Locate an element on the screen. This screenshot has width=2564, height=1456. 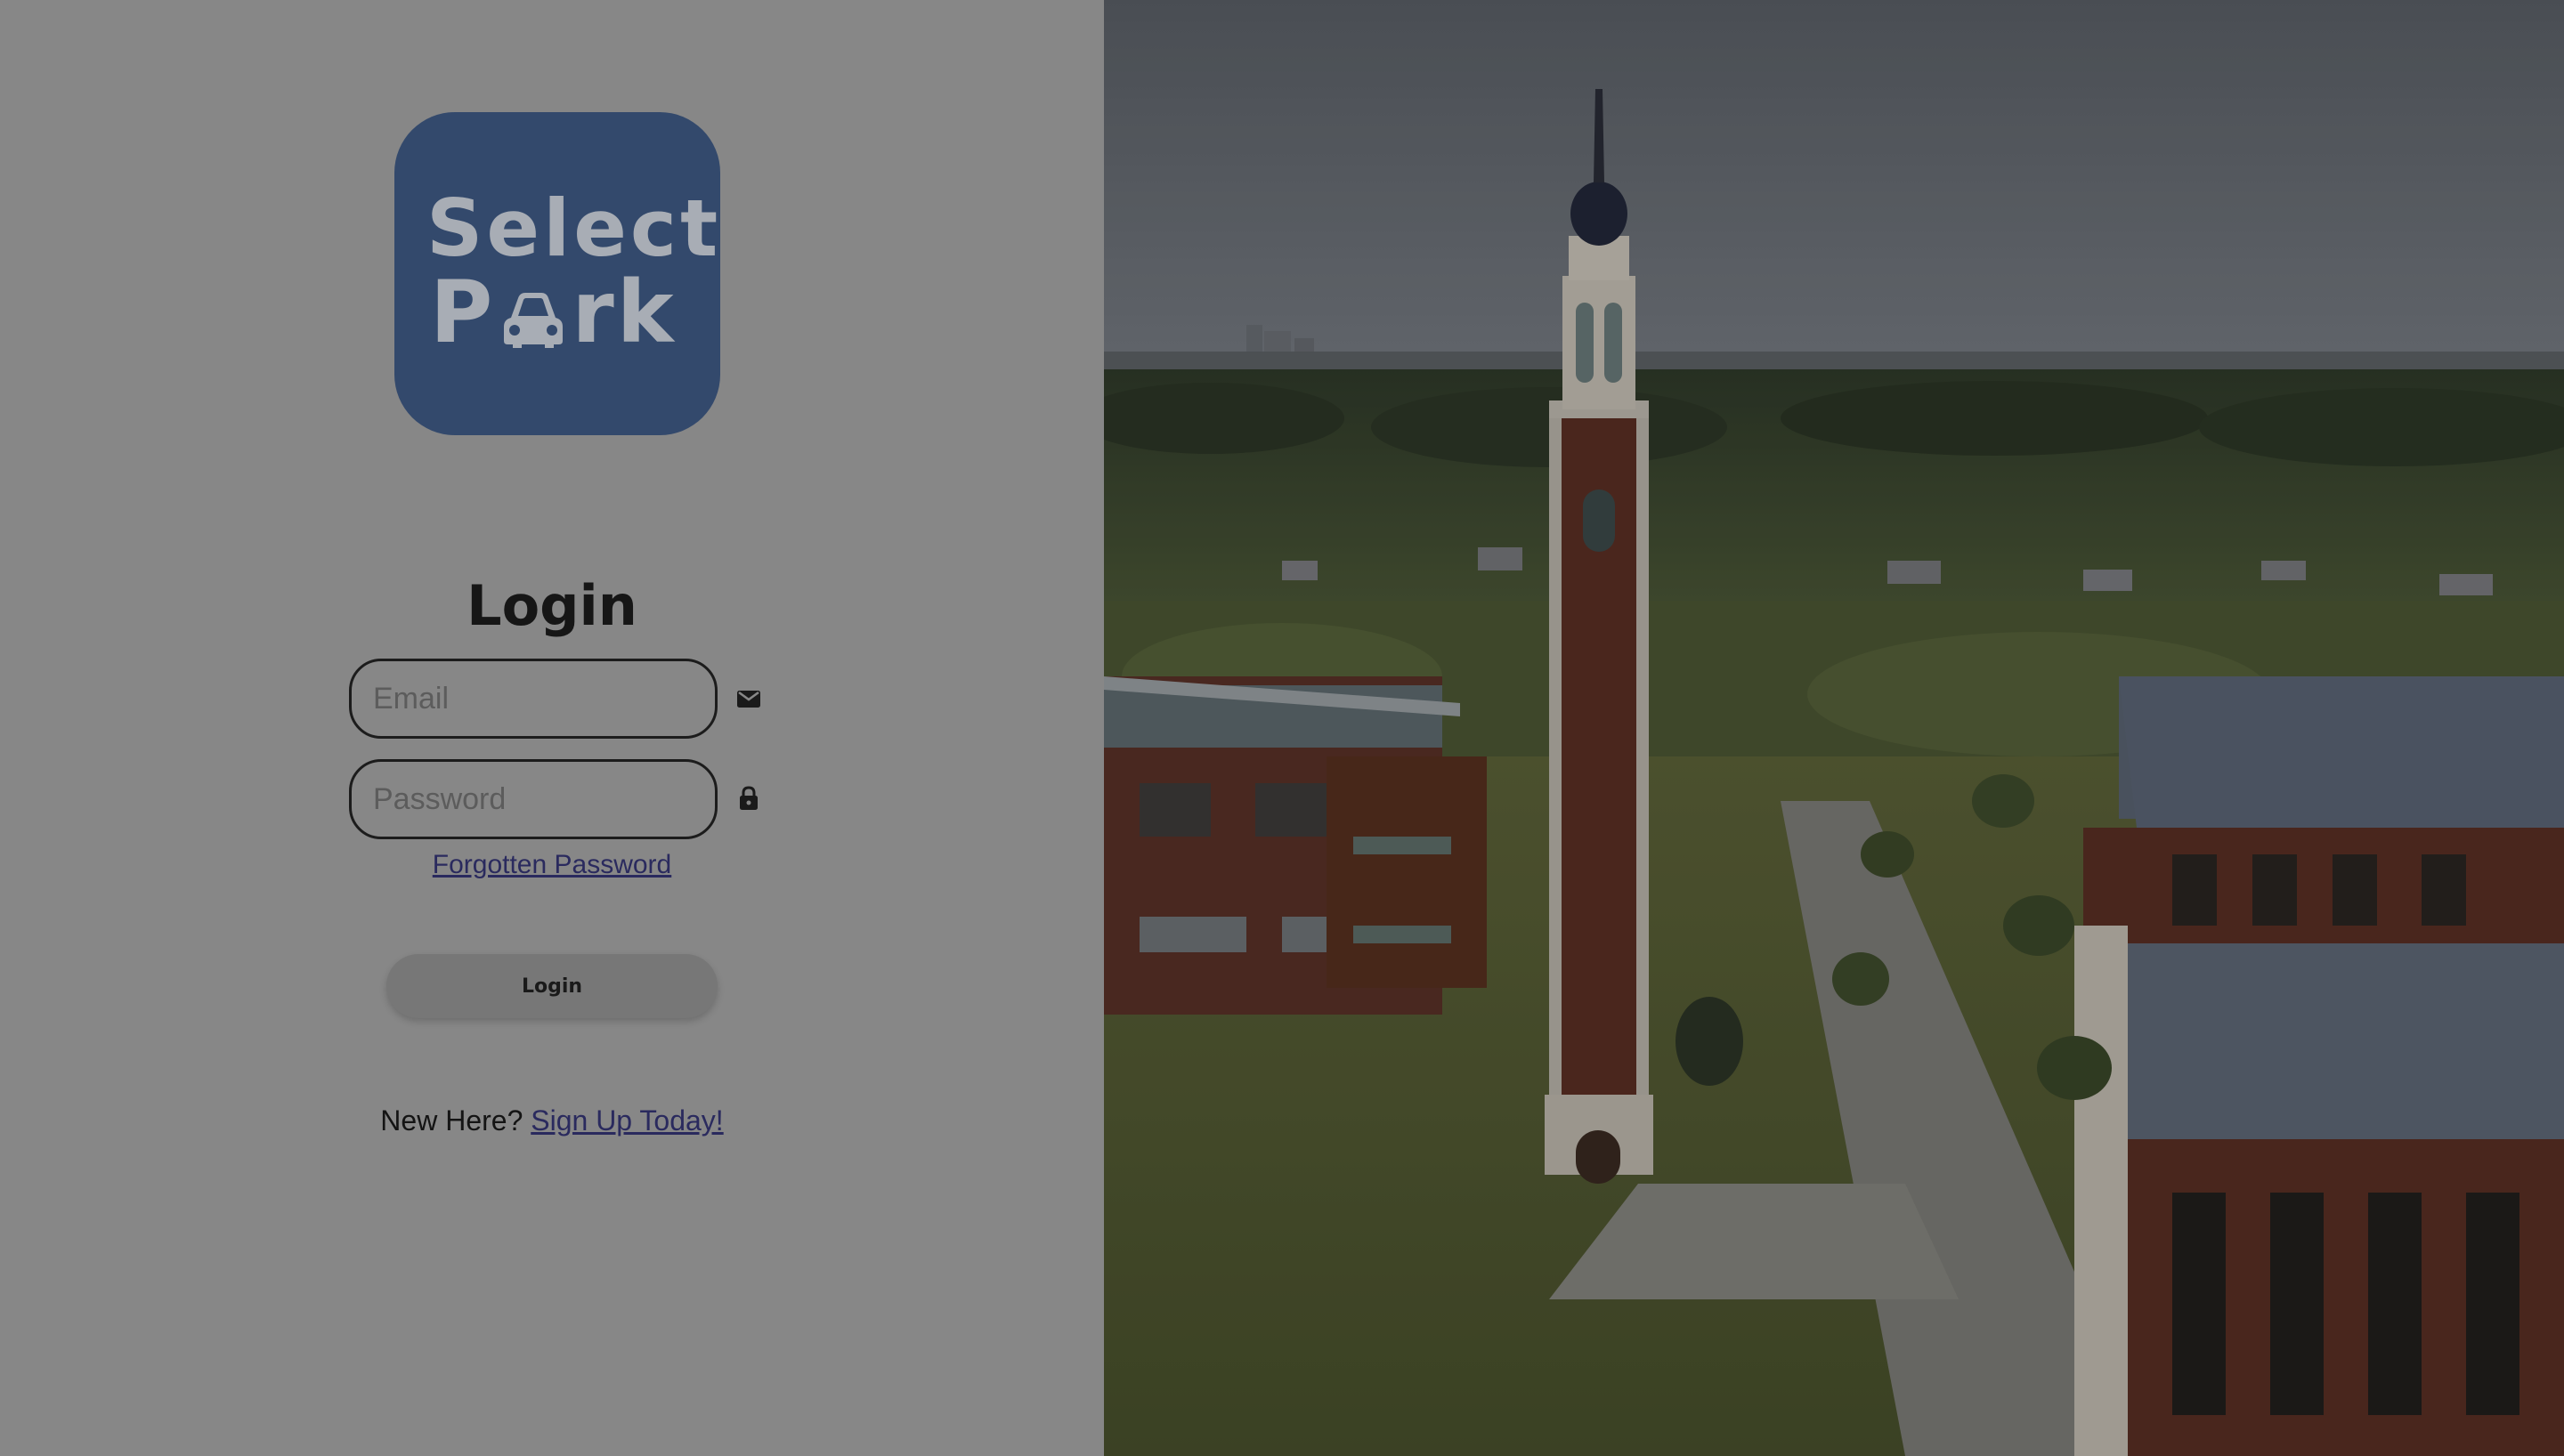
mail-icon is located at coordinates (748, 699).